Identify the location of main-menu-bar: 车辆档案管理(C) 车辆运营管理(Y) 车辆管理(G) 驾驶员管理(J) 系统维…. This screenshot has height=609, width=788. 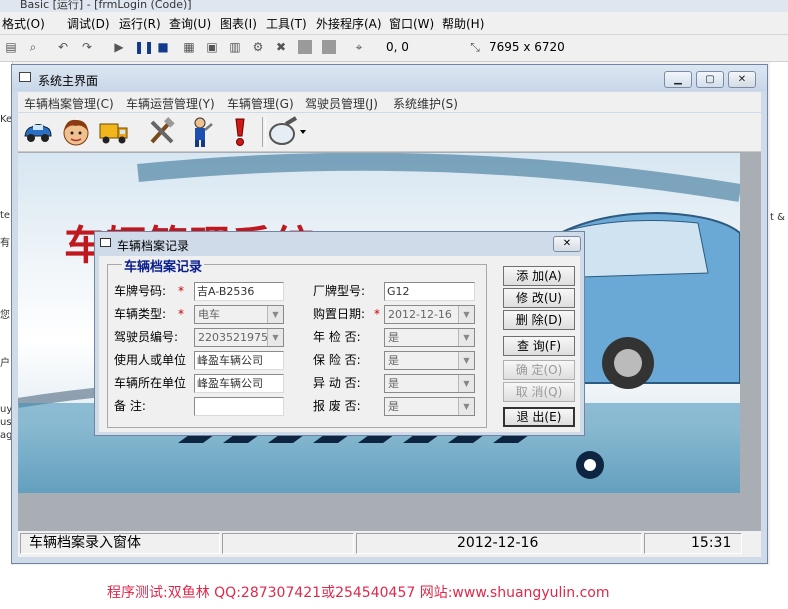
(389, 102).